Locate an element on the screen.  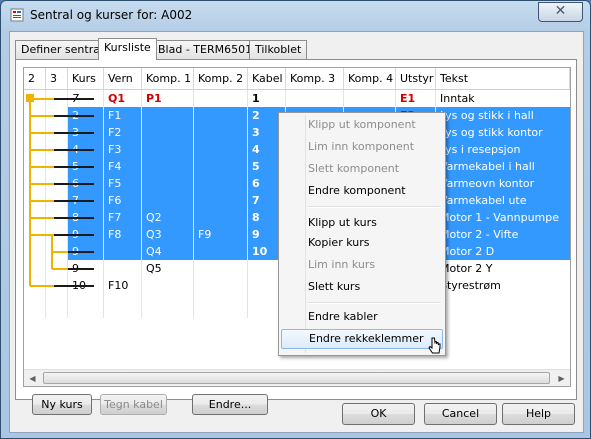
tab-blad: Blad - TERM6501 is located at coordinates (205, 49).